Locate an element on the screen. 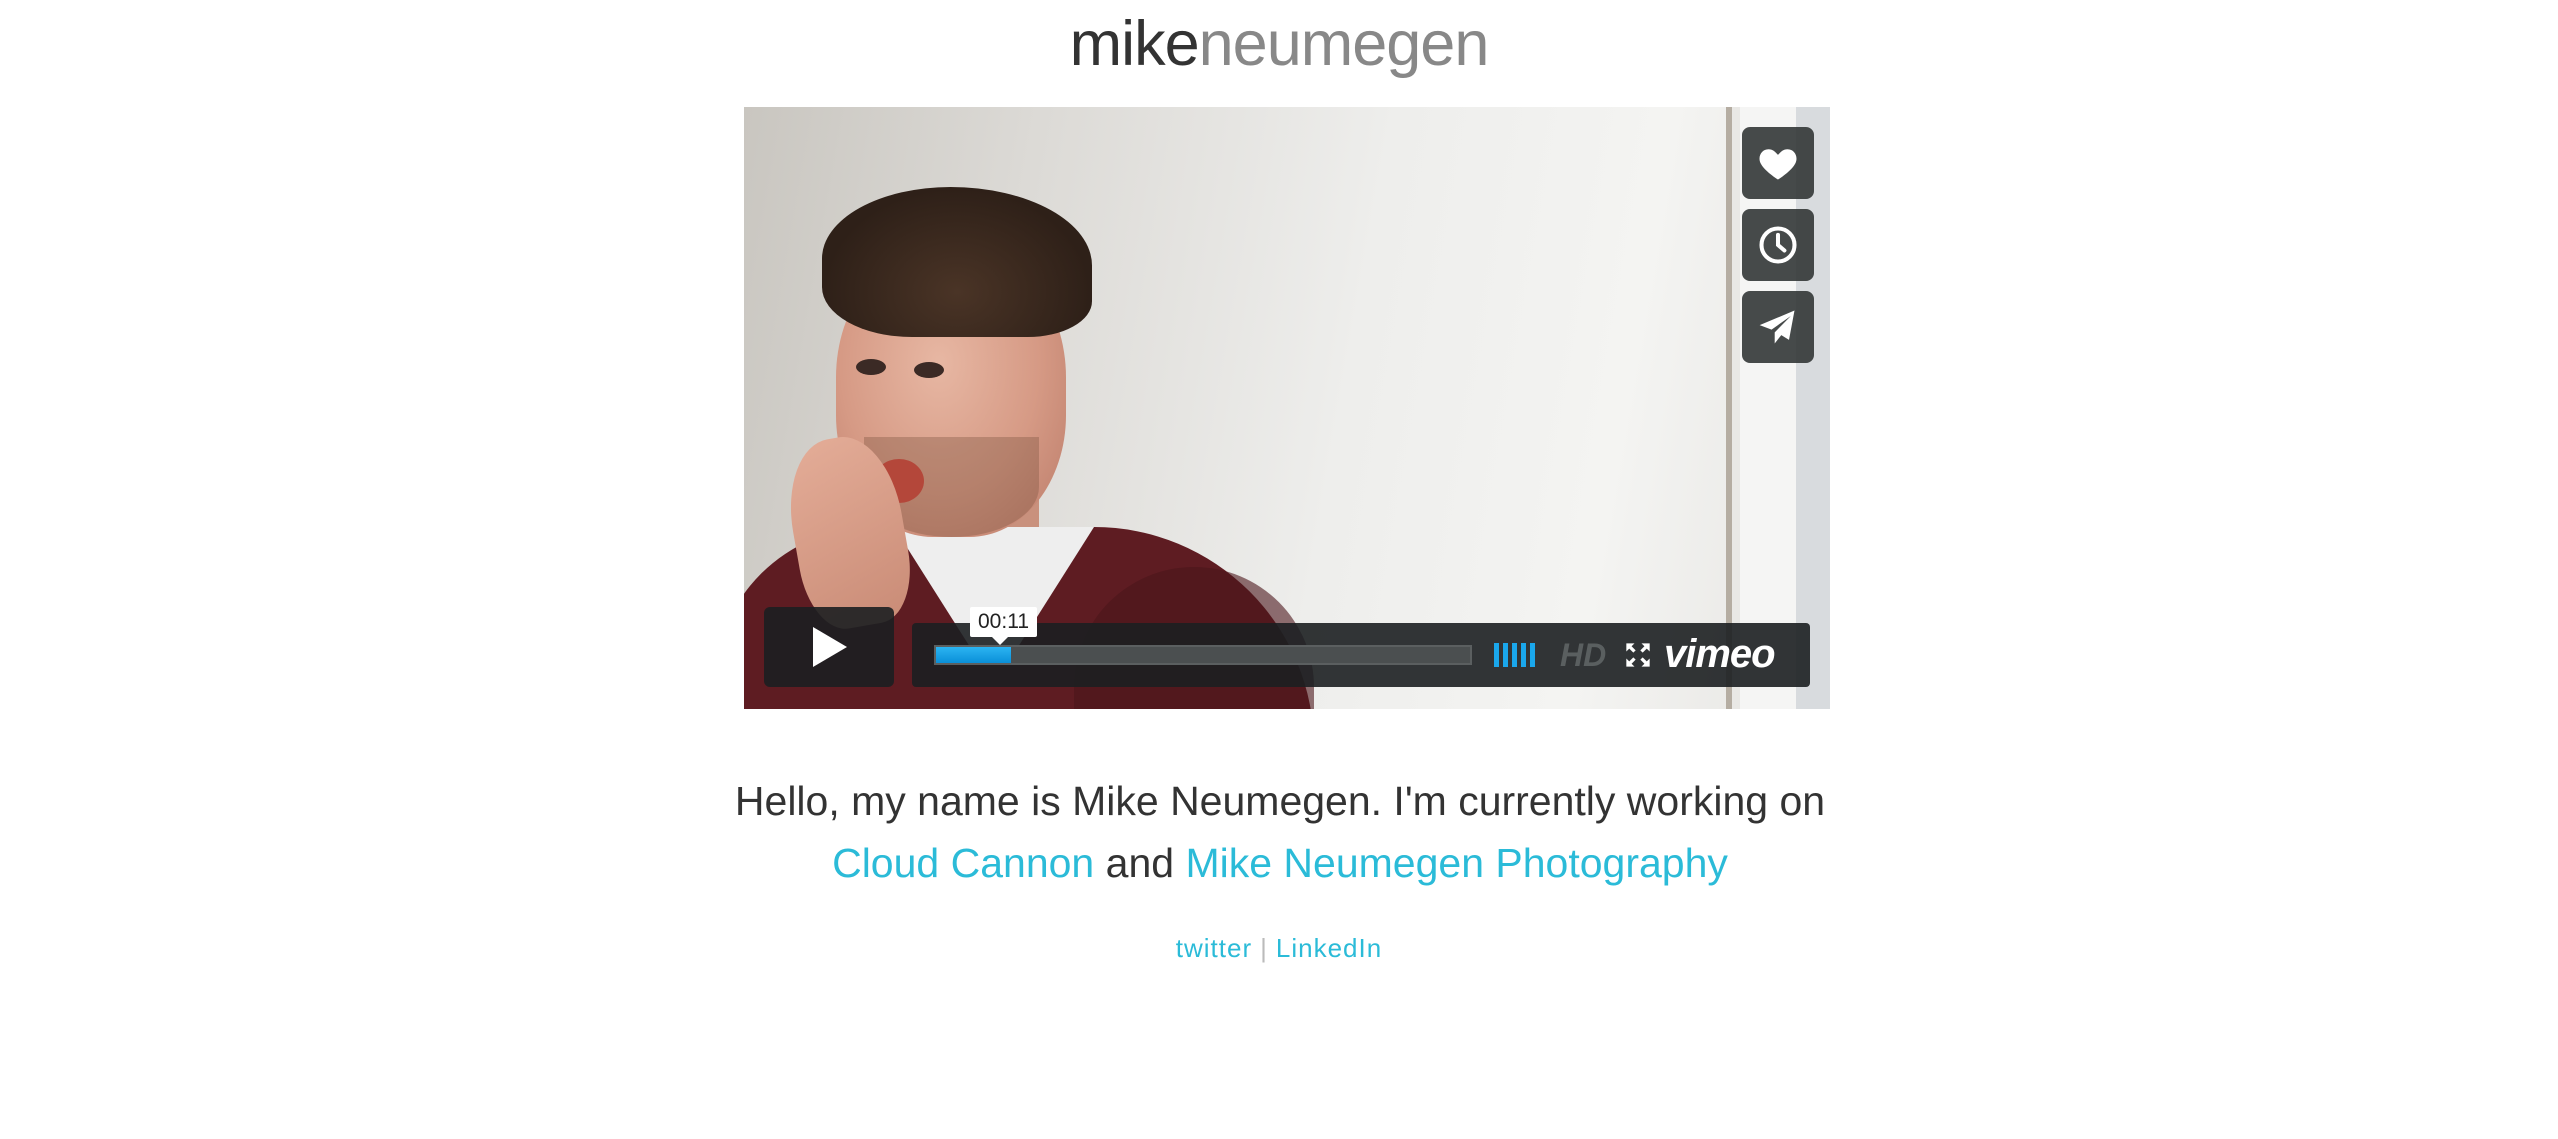 The height and width of the screenshot is (1139, 2558). site-title: mikeneumegen is located at coordinates (1279, 45).